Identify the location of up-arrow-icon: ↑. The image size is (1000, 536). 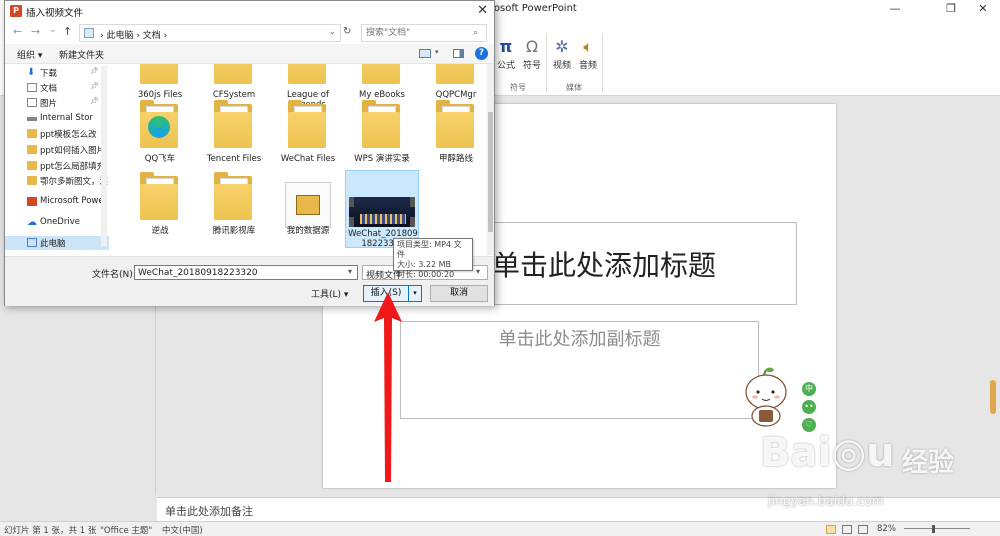
(67, 31).